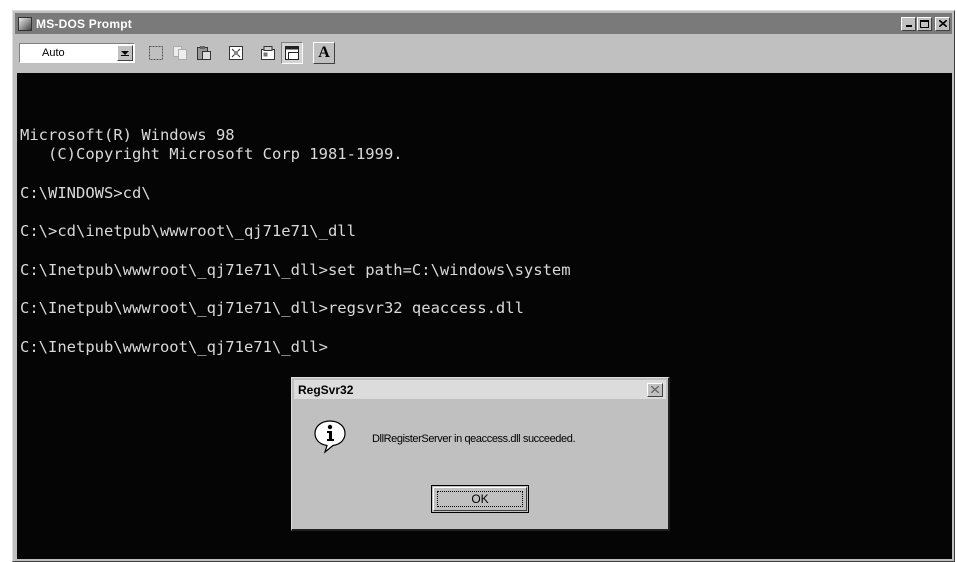 This screenshot has width=957, height=562. What do you see at coordinates (77, 53) in the screenshot?
I see `font-size-select: Auto` at bounding box center [77, 53].